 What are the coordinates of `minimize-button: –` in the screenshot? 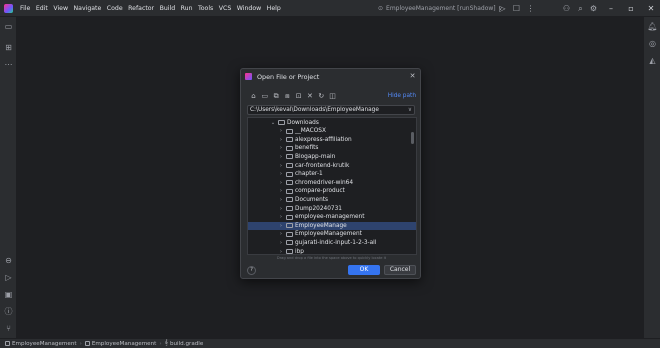 It's located at (611, 8).